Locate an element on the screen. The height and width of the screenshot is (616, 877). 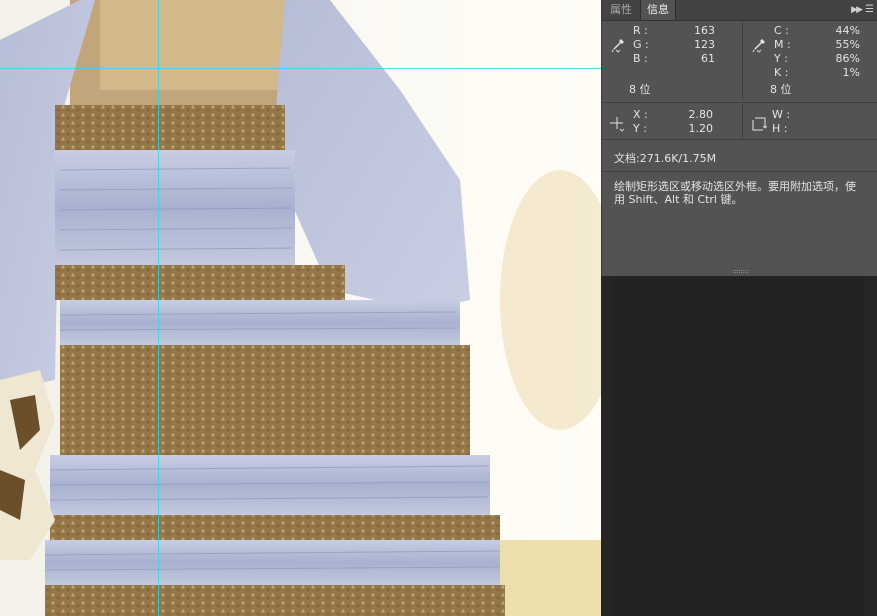
selection-size-icon is located at coordinates (759, 124).